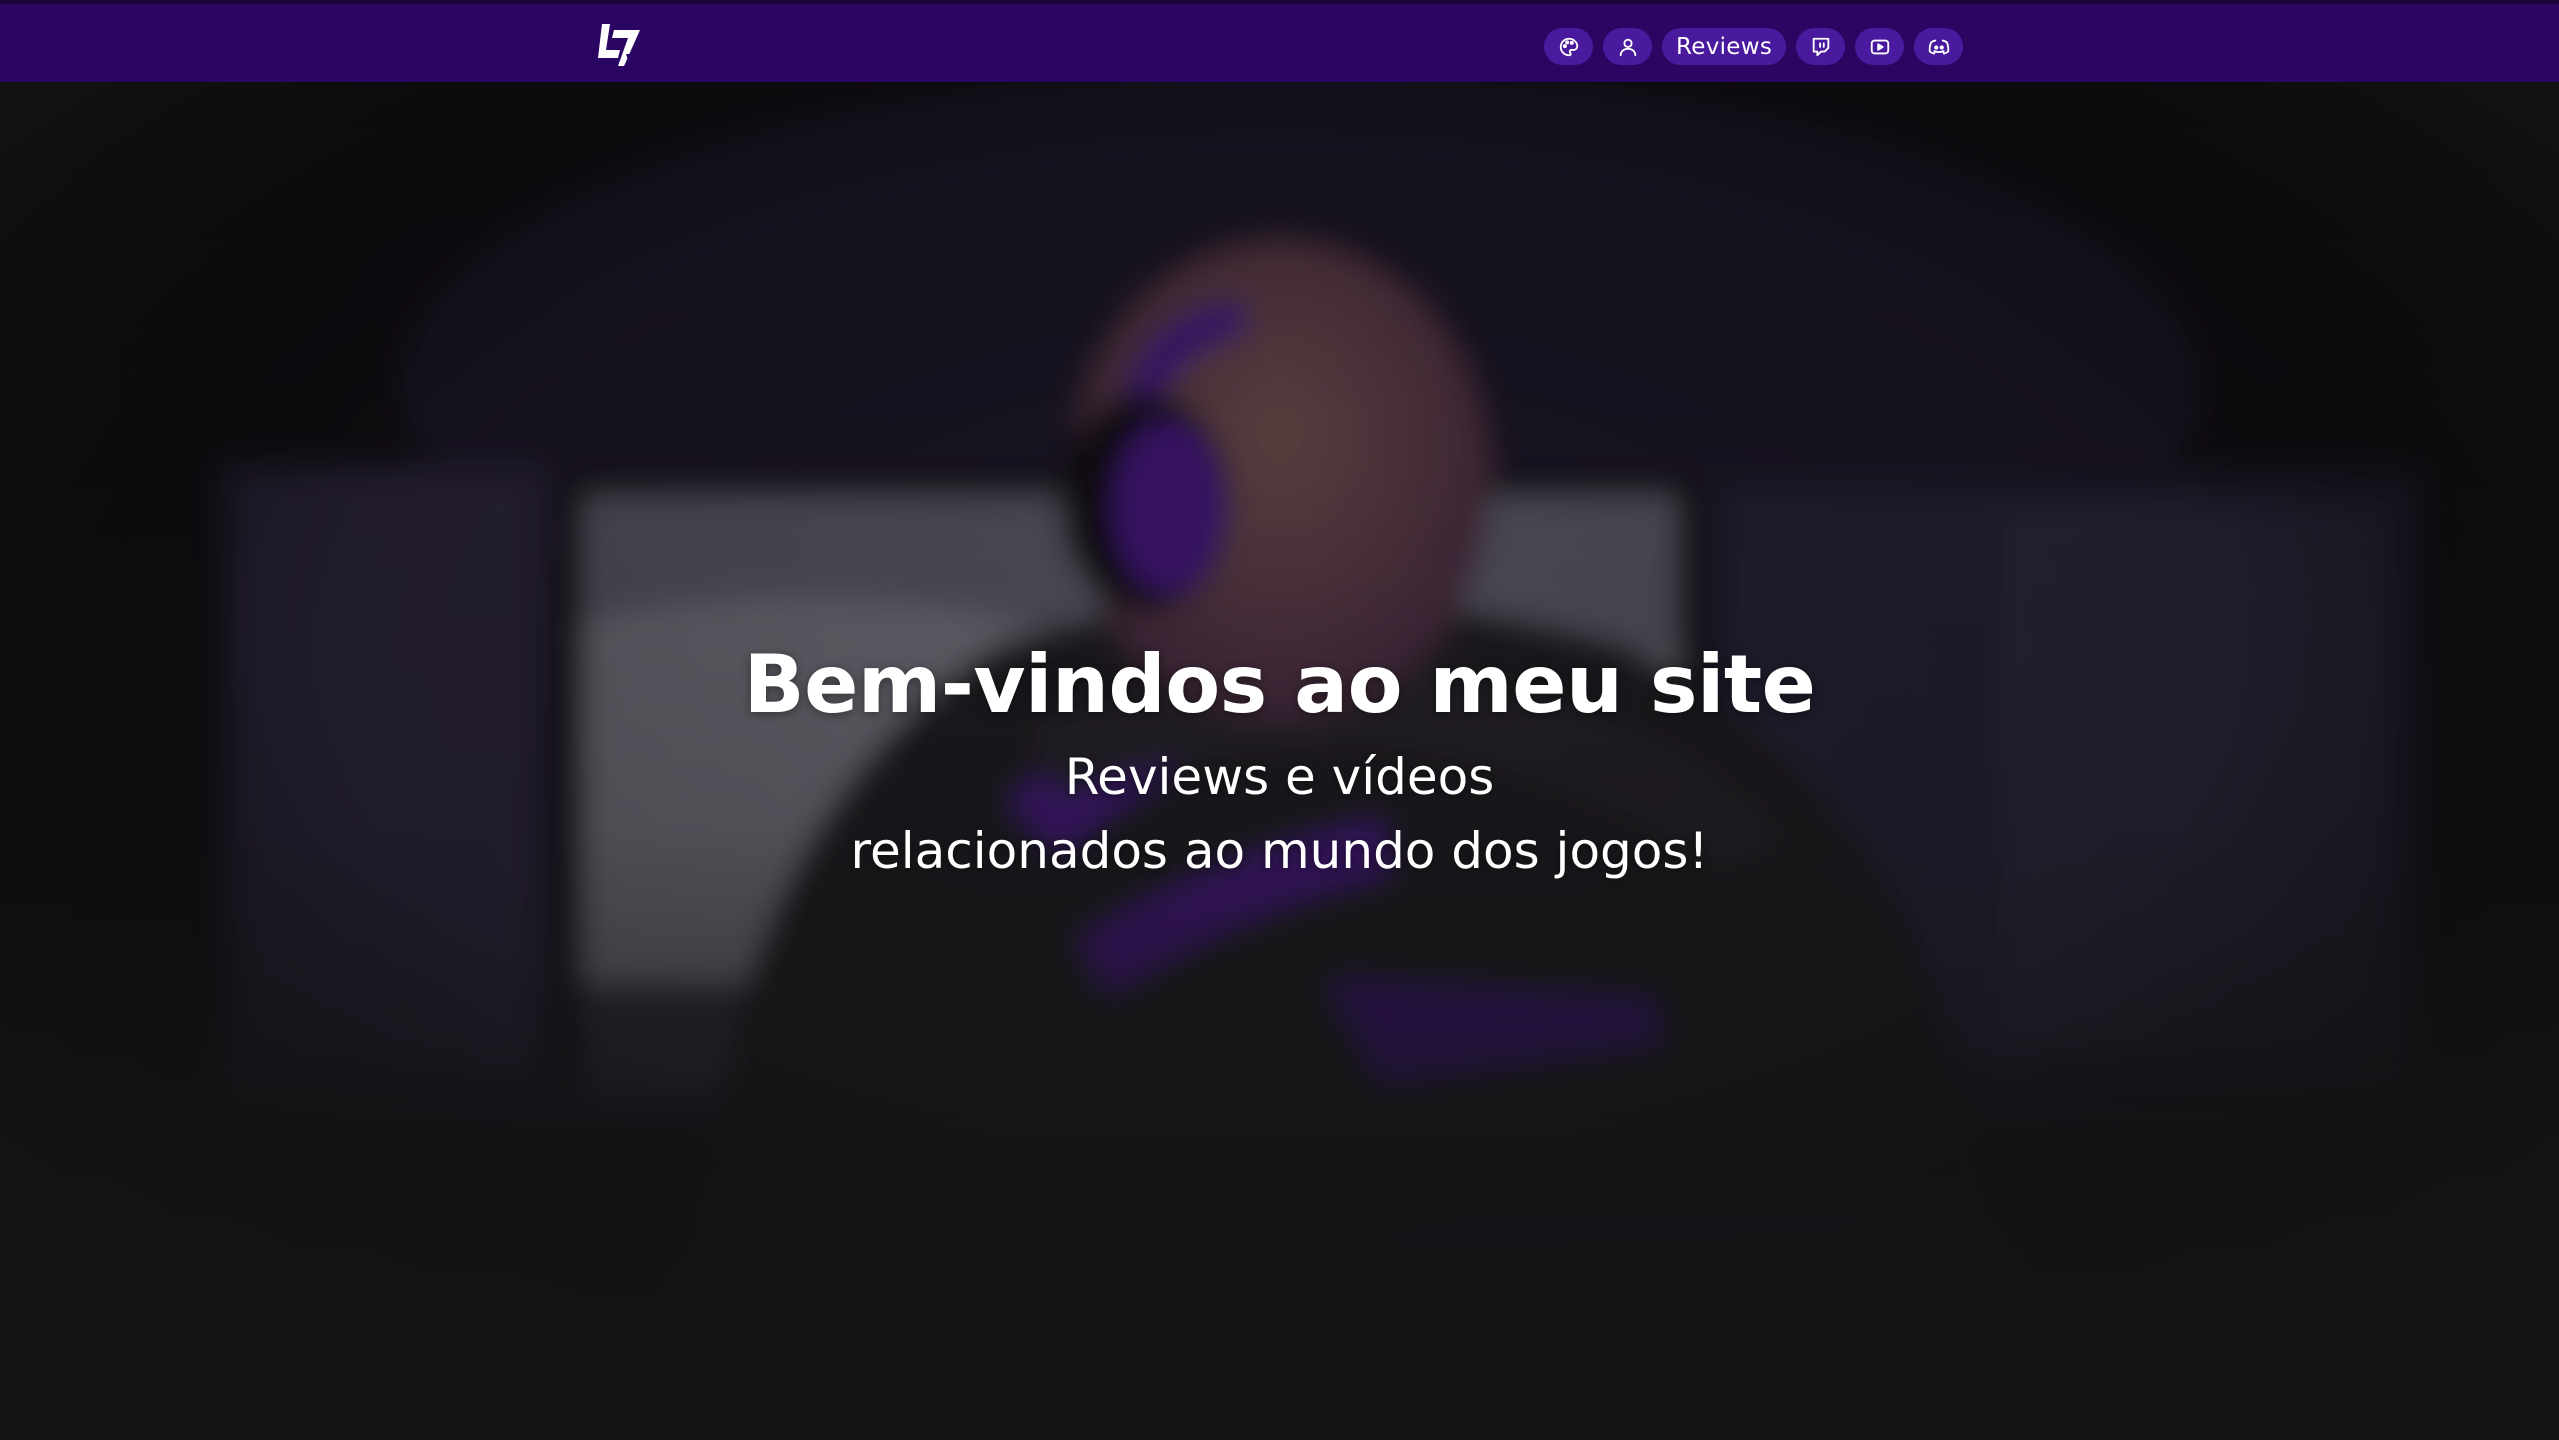 Image resolution: width=2559 pixels, height=1440 pixels. I want to click on top-navbar: Reviews, so click(1279, 41).